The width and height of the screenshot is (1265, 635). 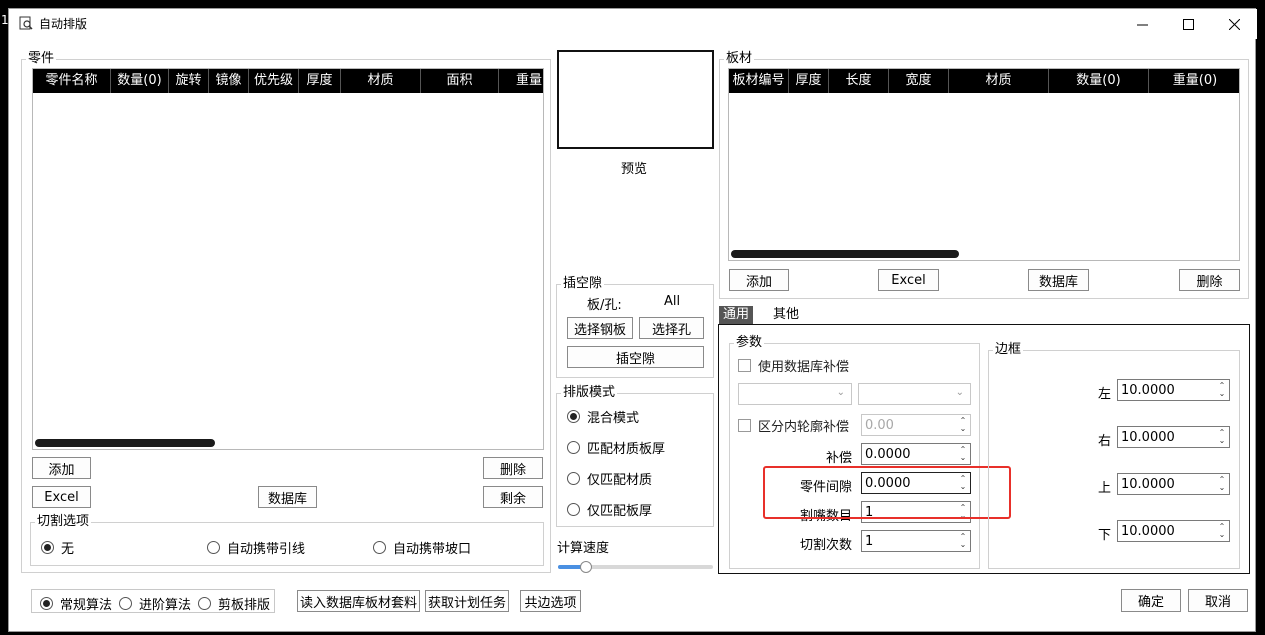 I want to click on border-top-value: 10.0000, so click(x=1148, y=484).